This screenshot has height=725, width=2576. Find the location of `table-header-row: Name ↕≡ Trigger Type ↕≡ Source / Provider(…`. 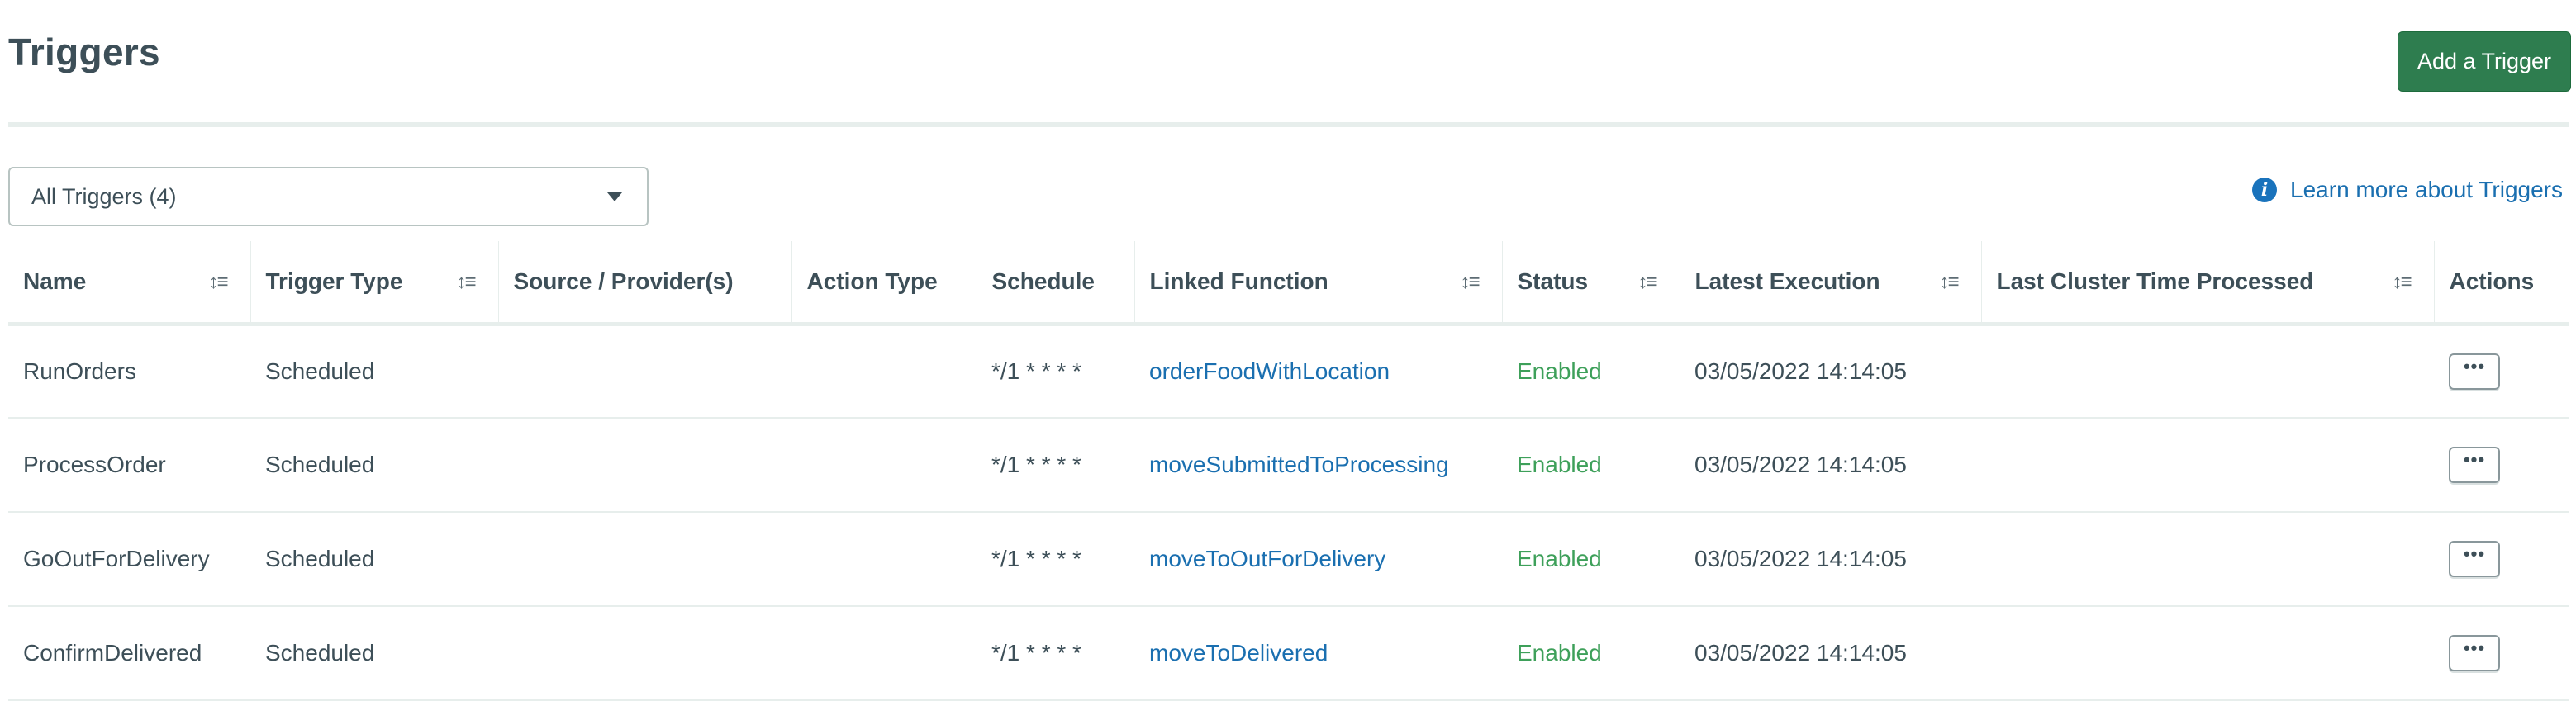

table-header-row: Name ↕≡ Trigger Type ↕≡ Source / Provider(… is located at coordinates (1288, 284).